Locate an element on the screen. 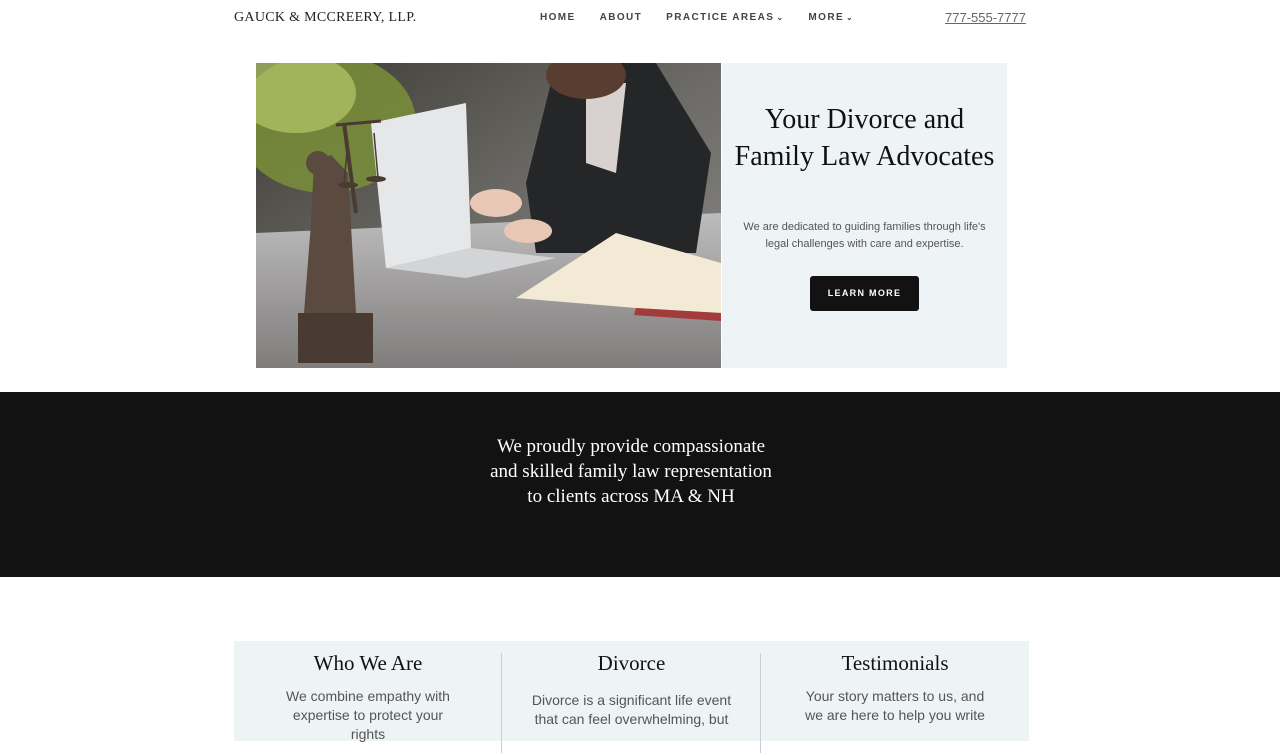  nav-more: MORE ⌄ is located at coordinates (831, 17).